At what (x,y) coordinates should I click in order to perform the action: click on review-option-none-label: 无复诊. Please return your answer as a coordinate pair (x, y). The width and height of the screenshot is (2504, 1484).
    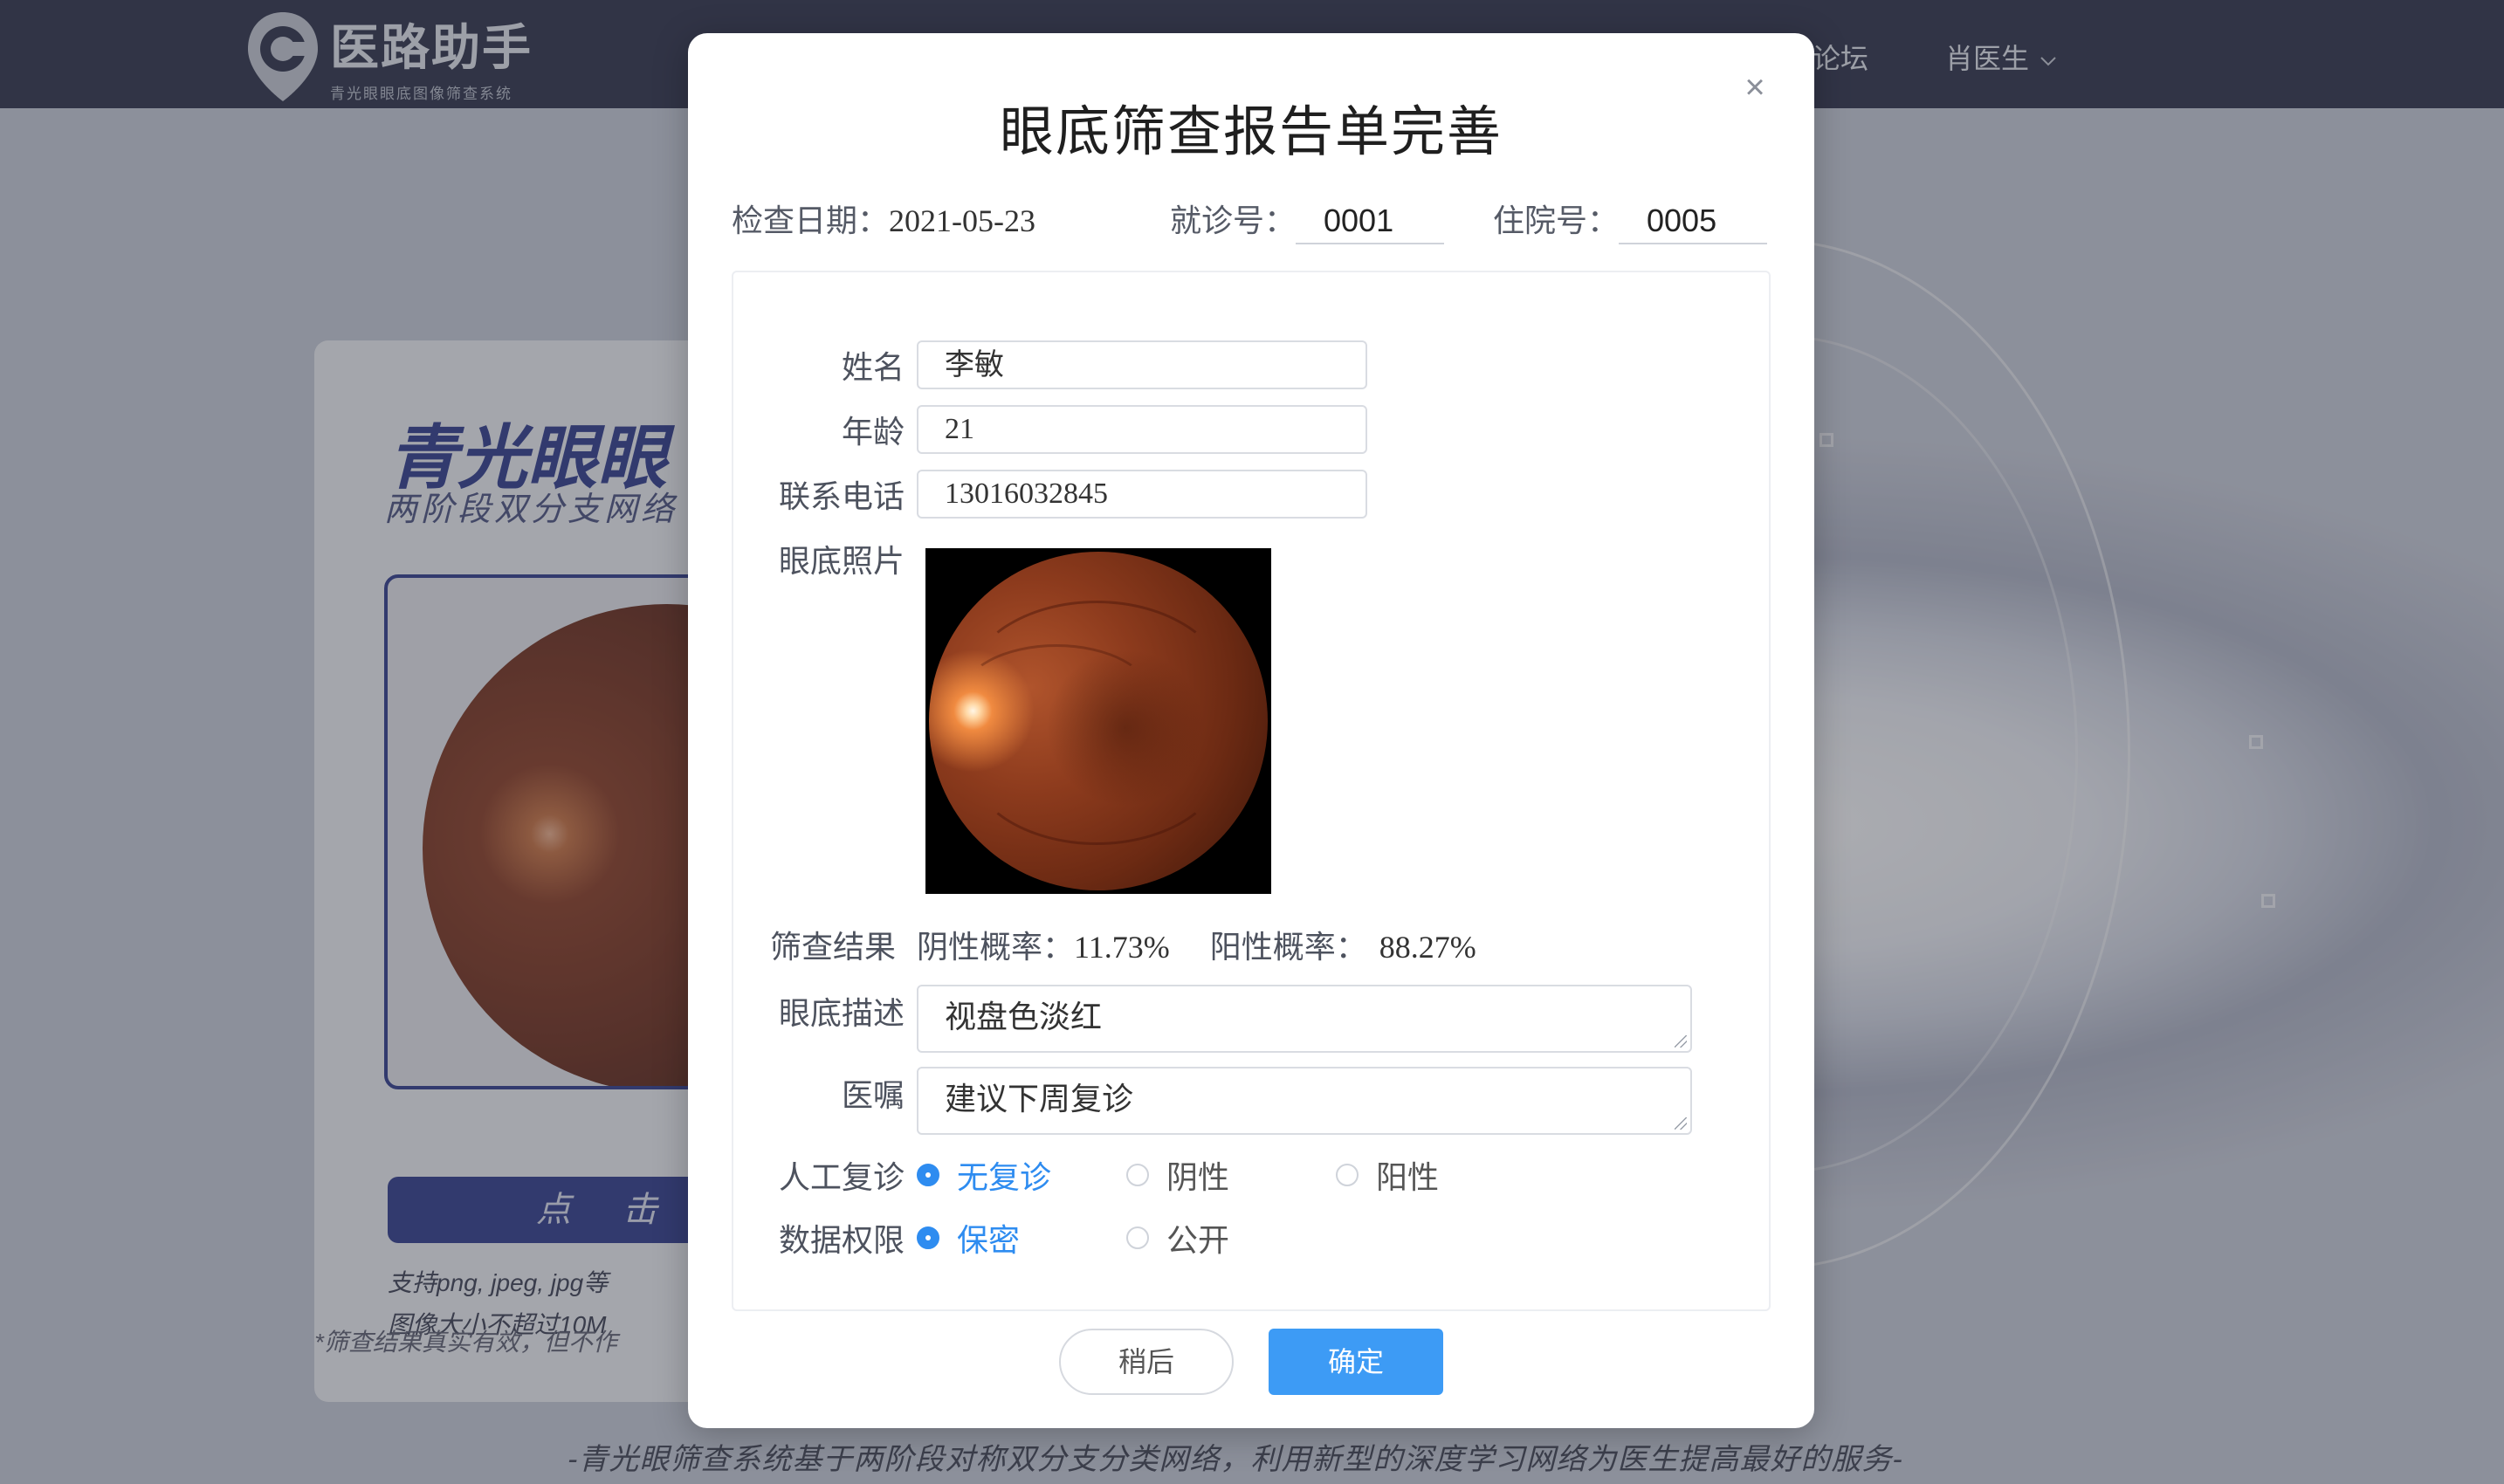
    Looking at the image, I should click on (1004, 1177).